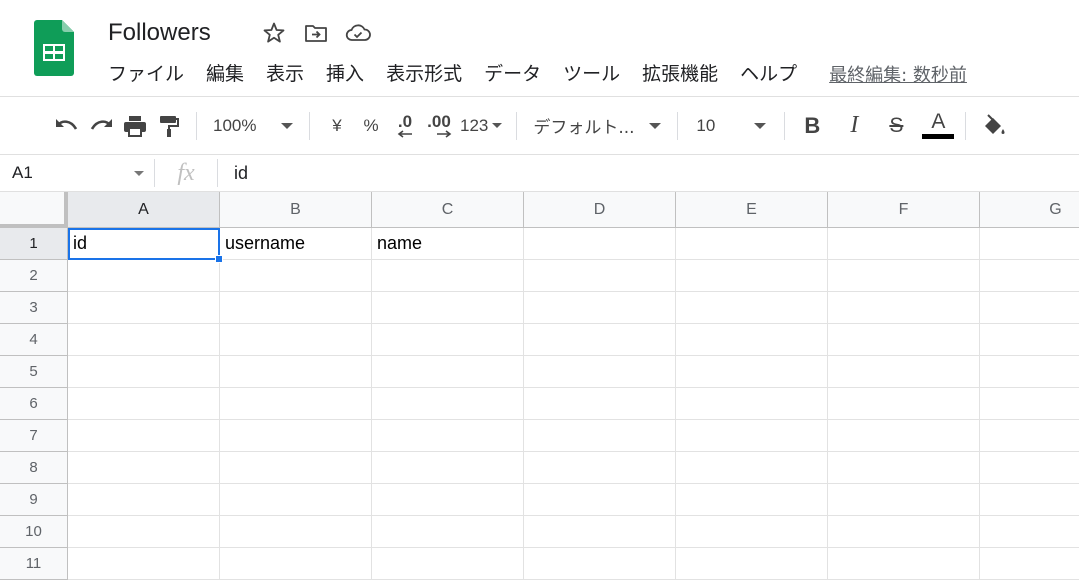  What do you see at coordinates (144, 210) in the screenshot?
I see `column-header-a: A` at bounding box center [144, 210].